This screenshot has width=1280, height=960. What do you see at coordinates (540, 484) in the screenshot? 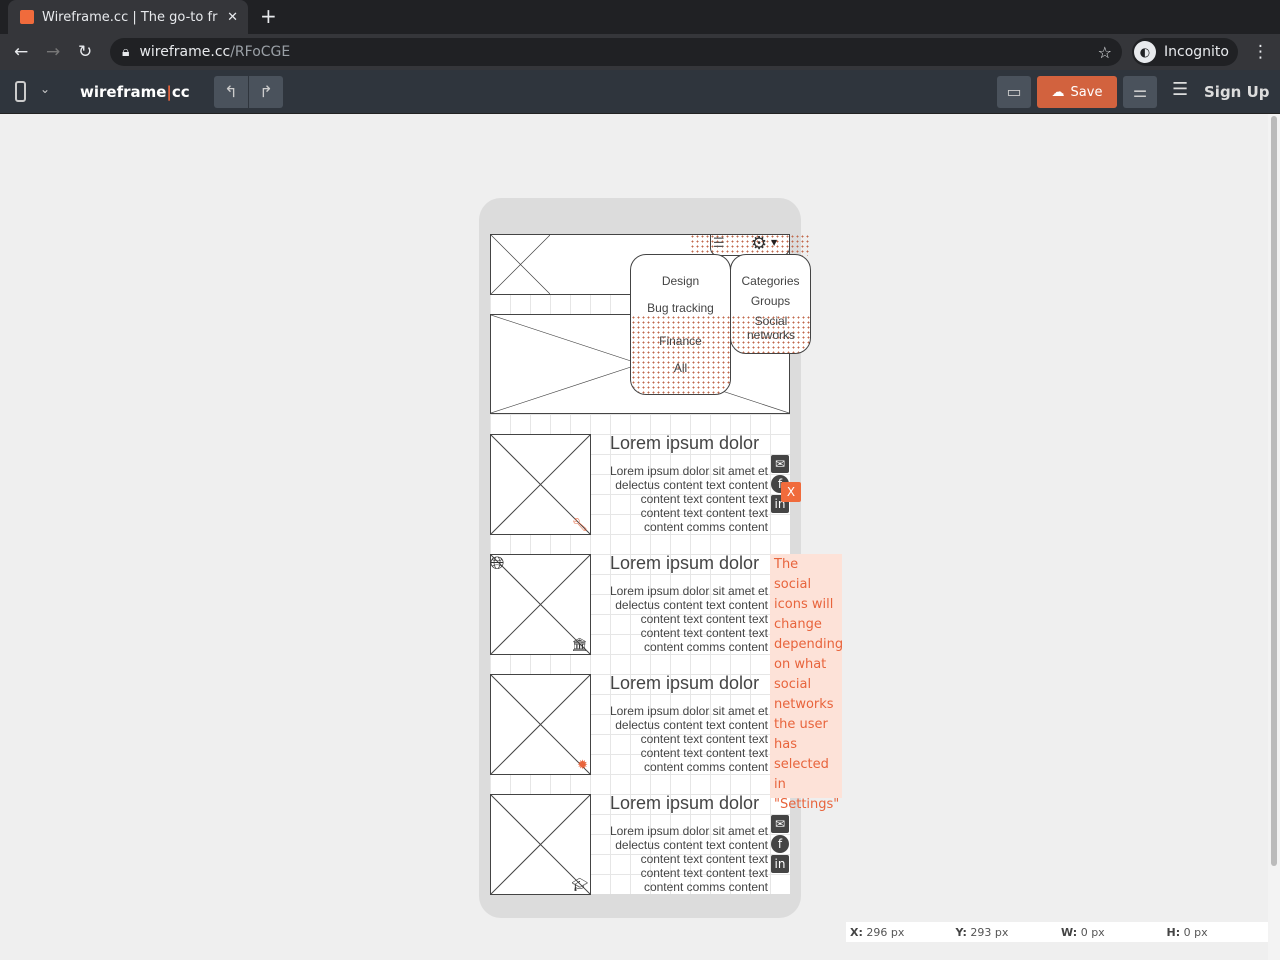
I see `card-image-placeholder: 🔧︎` at bounding box center [540, 484].